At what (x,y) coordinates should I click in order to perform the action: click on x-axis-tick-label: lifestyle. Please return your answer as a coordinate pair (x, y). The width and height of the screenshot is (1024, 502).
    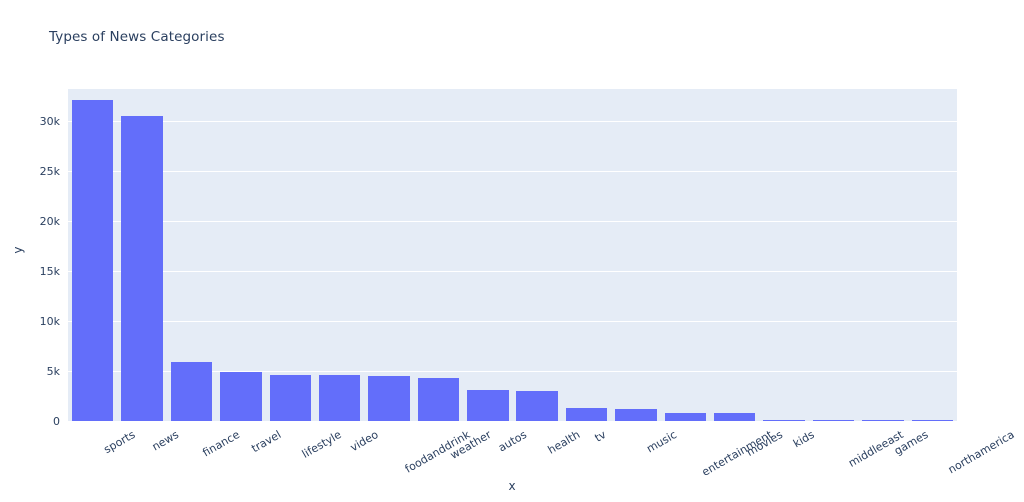
    Looking at the image, I should click on (322, 444).